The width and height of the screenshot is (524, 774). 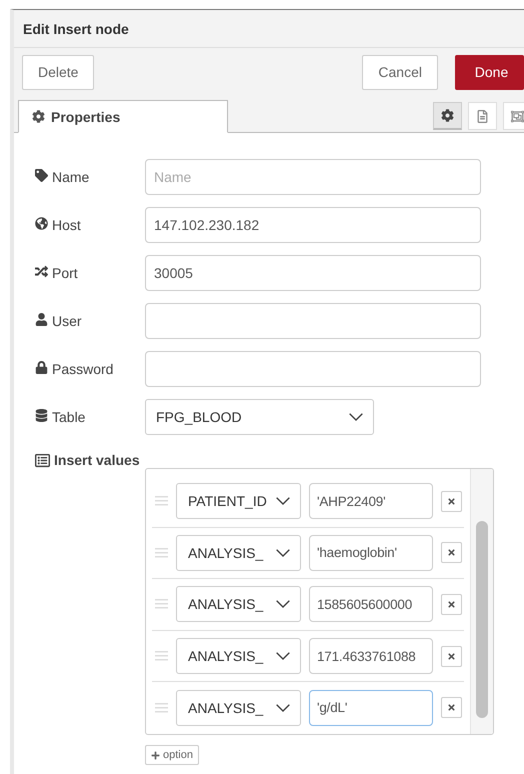 I want to click on scroll-thumb, so click(x=482, y=619).